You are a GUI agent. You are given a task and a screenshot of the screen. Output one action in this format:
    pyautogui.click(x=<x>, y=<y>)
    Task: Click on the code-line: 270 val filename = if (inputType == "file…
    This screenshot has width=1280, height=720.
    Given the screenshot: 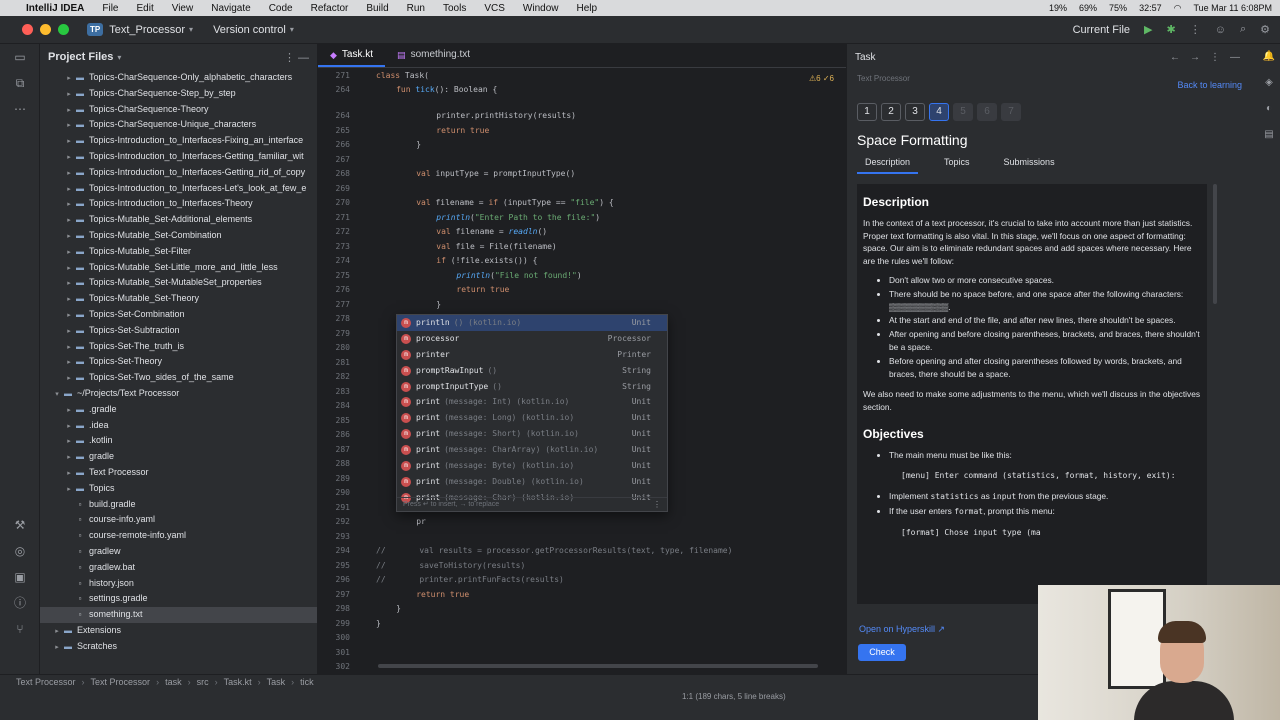 What is the action you would take?
    pyautogui.click(x=582, y=203)
    